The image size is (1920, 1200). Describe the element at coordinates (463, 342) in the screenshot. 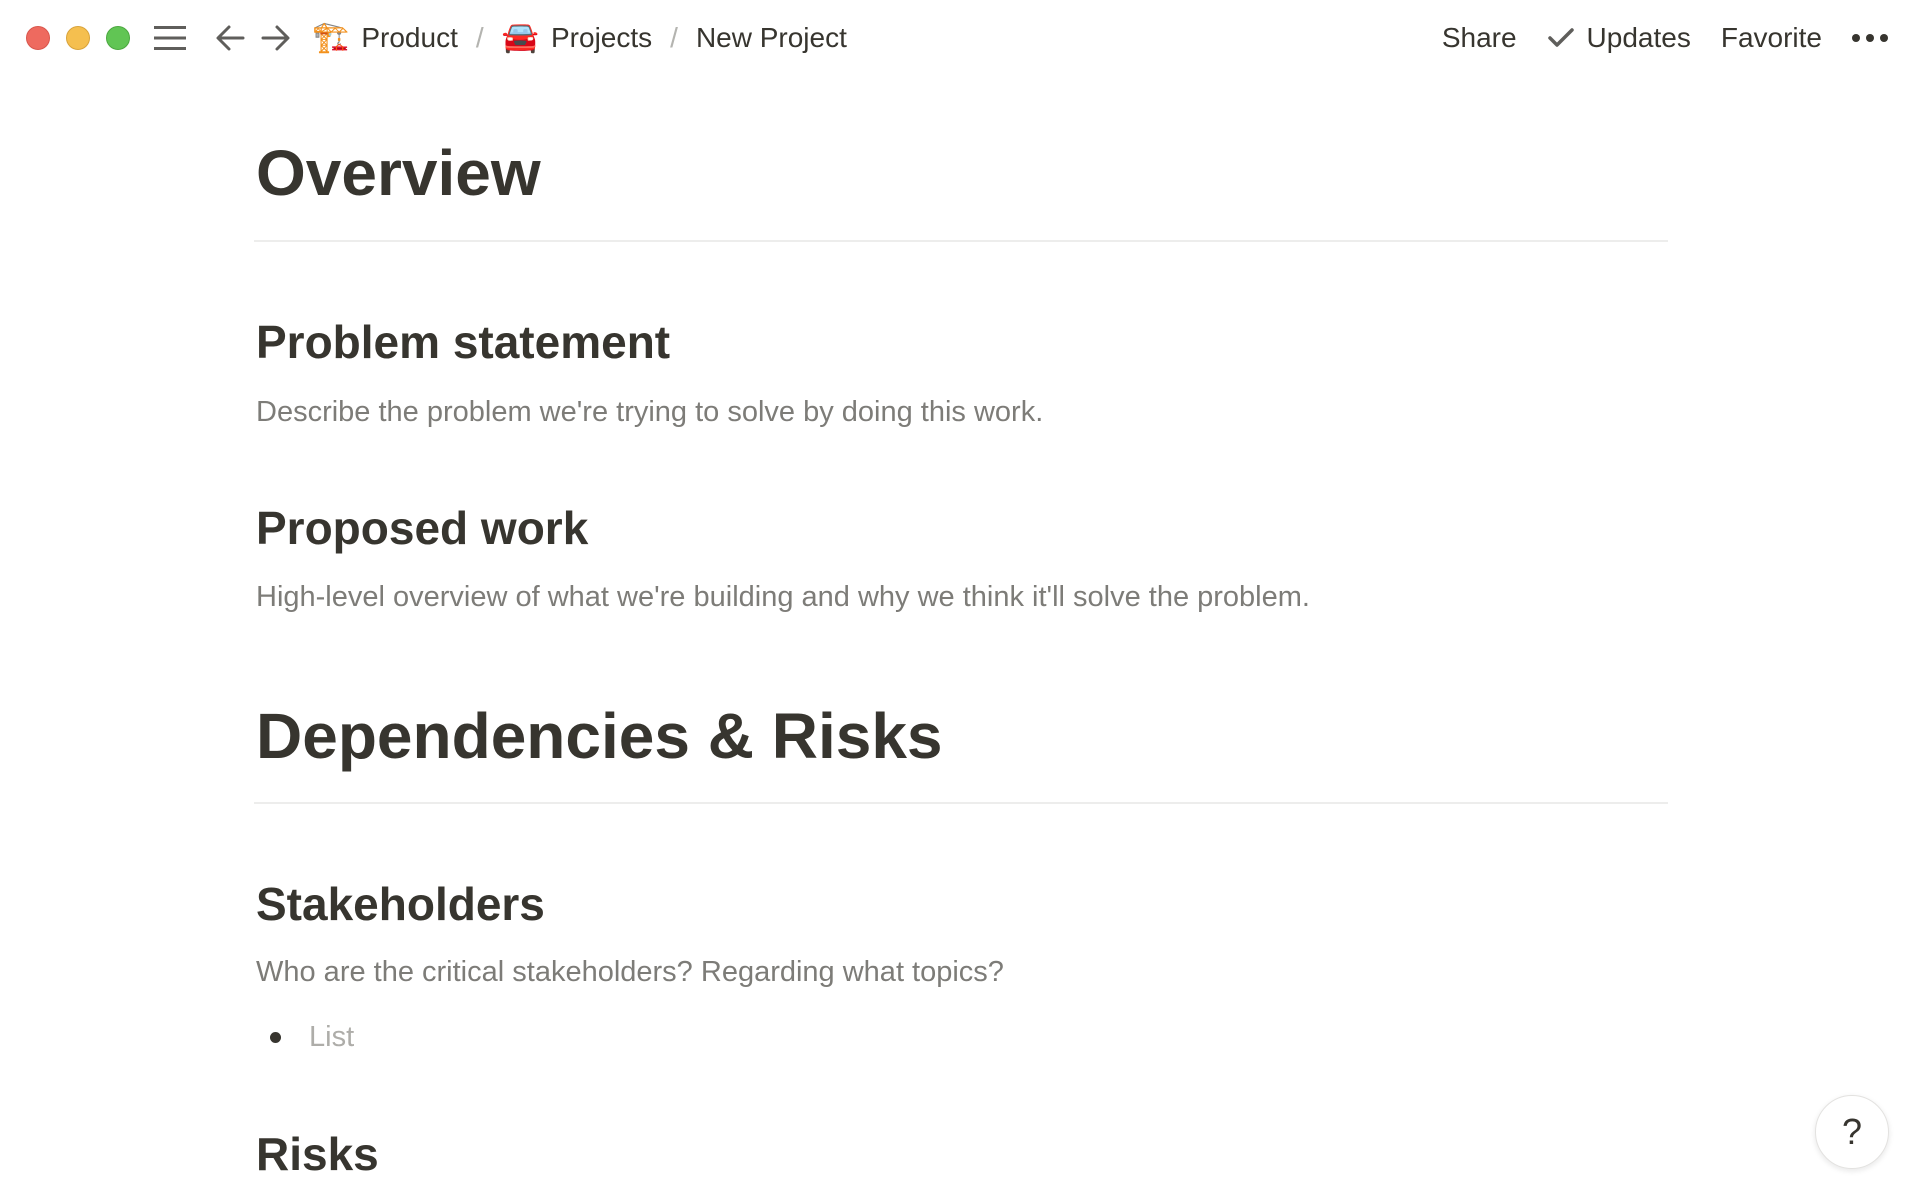

I see `heading-problem-statement: Problem statement` at that location.